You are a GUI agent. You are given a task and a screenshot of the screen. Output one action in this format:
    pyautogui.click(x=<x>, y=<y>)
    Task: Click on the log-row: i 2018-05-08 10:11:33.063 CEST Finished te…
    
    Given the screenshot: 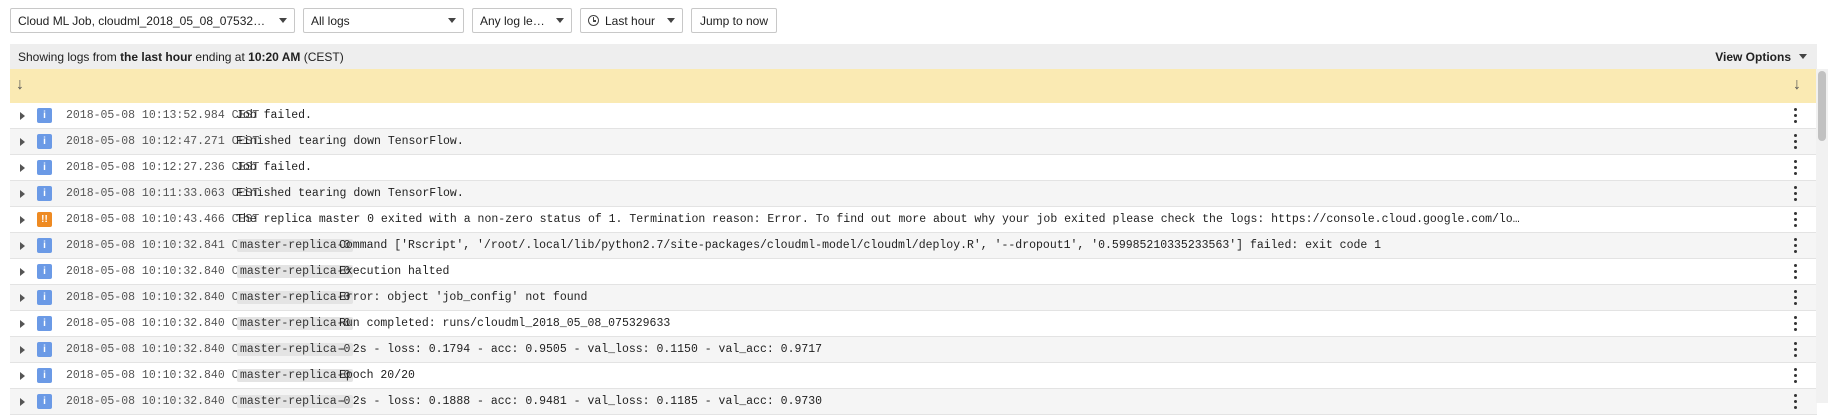 What is the action you would take?
    pyautogui.click(x=913, y=194)
    